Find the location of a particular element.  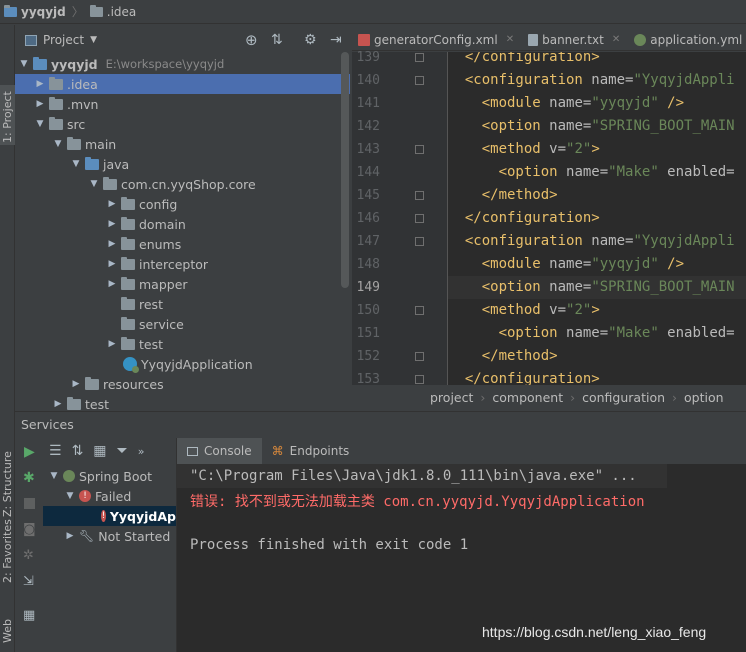

stop-icon is located at coordinates (29, 503).